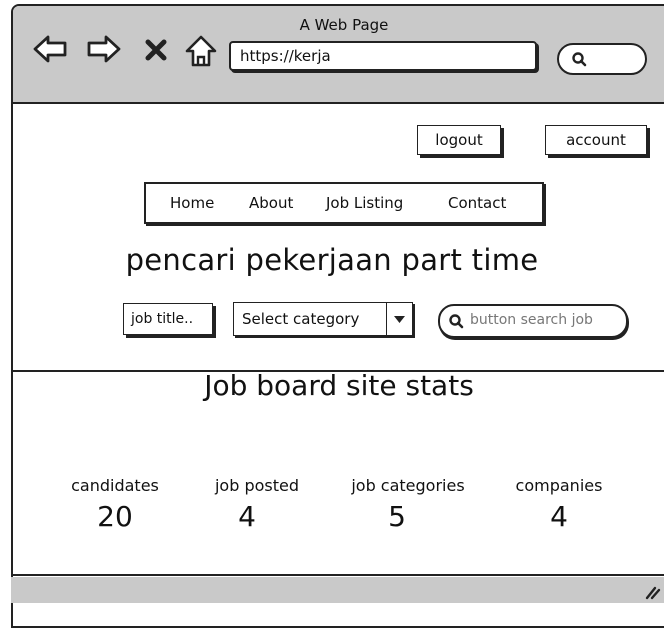  I want to click on main-nav: Home About Job Listing Contact, so click(344, 203).